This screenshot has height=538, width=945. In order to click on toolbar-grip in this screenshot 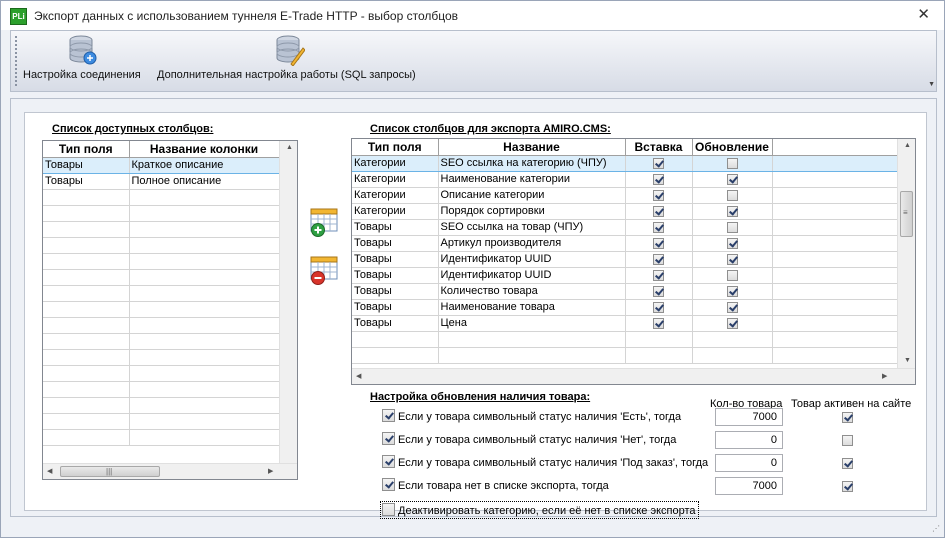, I will do `click(16, 61)`.